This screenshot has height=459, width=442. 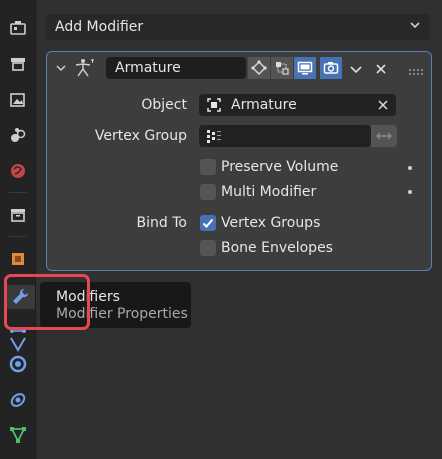 I want to click on add-modifier-label: Add Modifier, so click(x=99, y=27).